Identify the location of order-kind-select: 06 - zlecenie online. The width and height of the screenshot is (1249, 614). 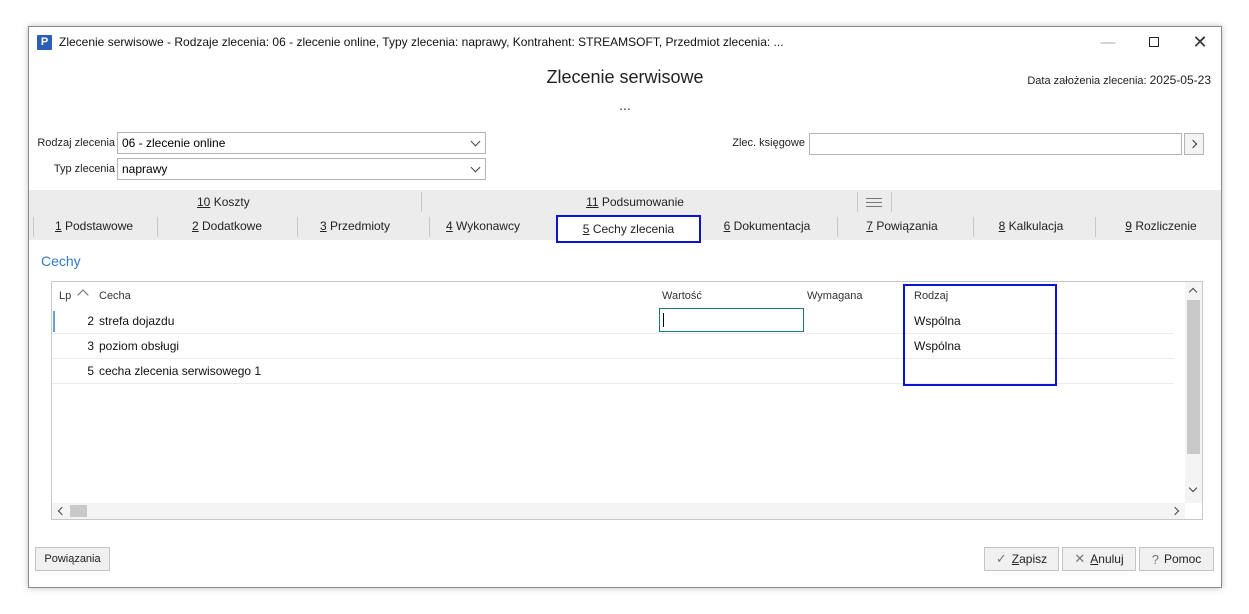
(301, 143).